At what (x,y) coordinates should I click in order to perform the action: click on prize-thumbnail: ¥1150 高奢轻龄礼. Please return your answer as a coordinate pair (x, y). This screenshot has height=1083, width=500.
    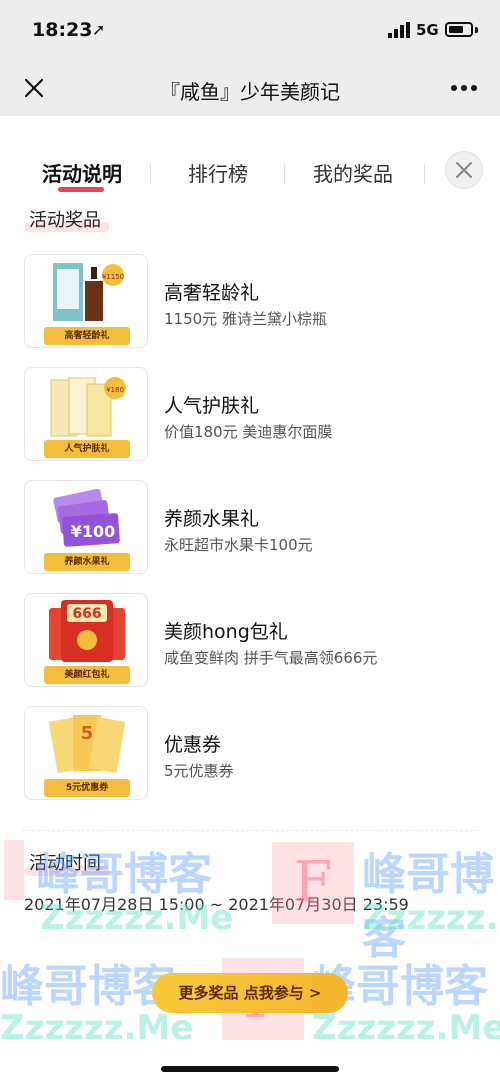
    Looking at the image, I should click on (86, 301).